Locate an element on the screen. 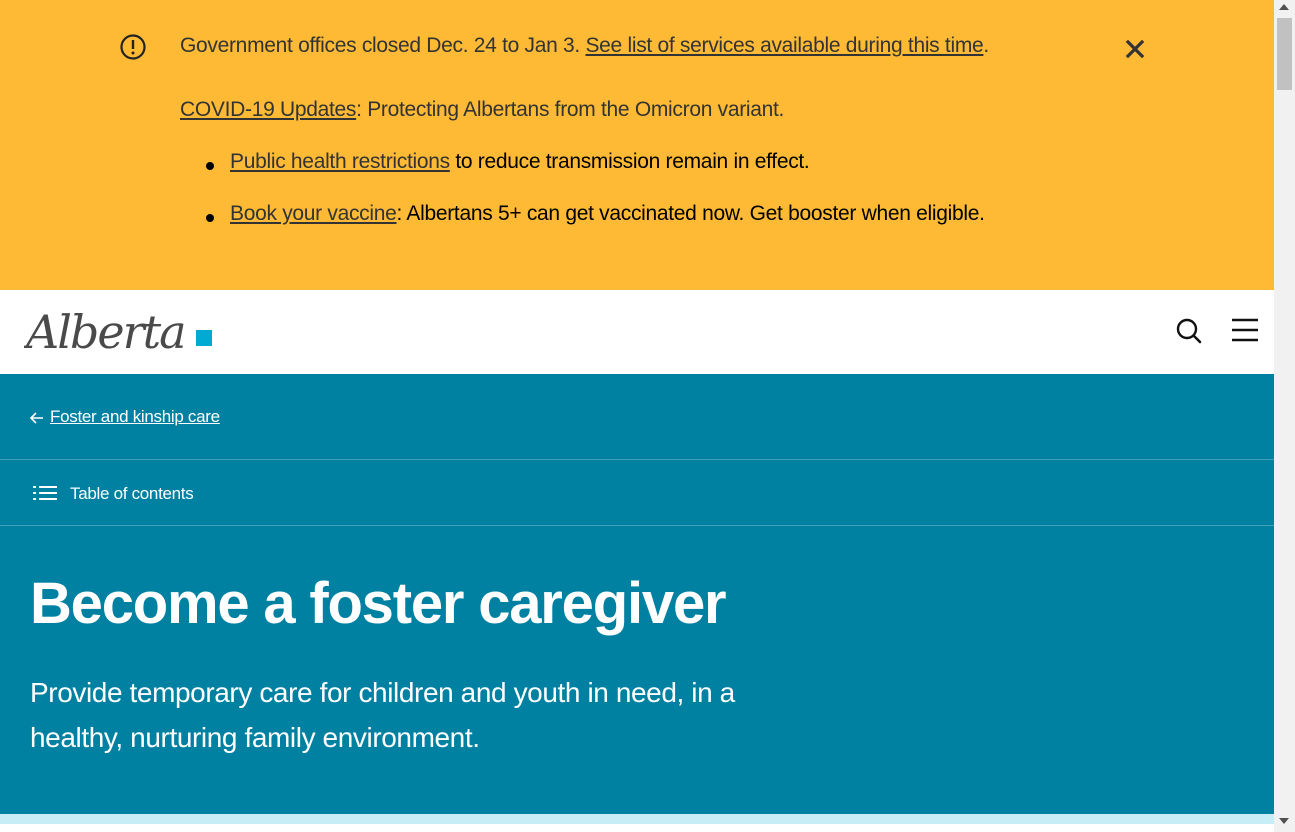 This screenshot has width=1295, height=832. scroll-up-icon is located at coordinates (1284, 7).